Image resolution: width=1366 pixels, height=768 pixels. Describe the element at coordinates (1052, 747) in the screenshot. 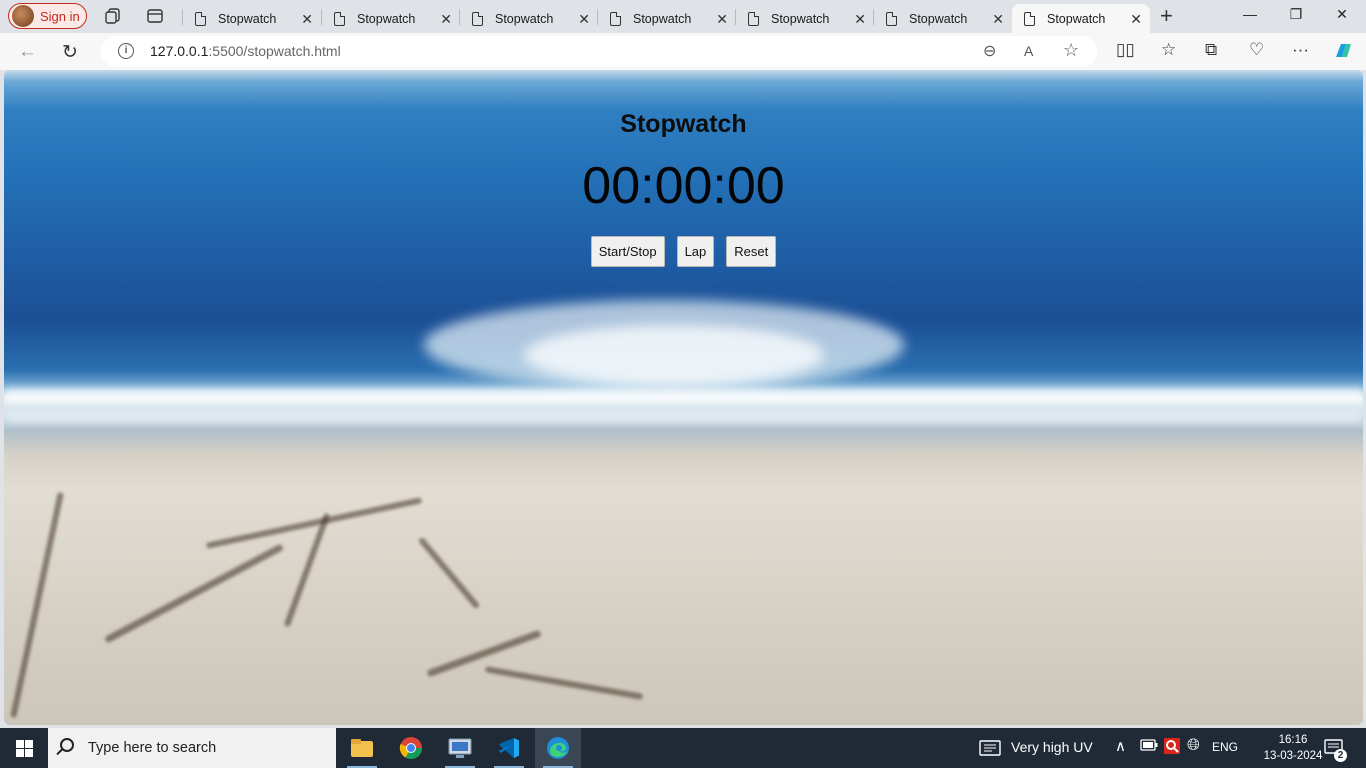

I see `weather-status: Very high UV` at that location.